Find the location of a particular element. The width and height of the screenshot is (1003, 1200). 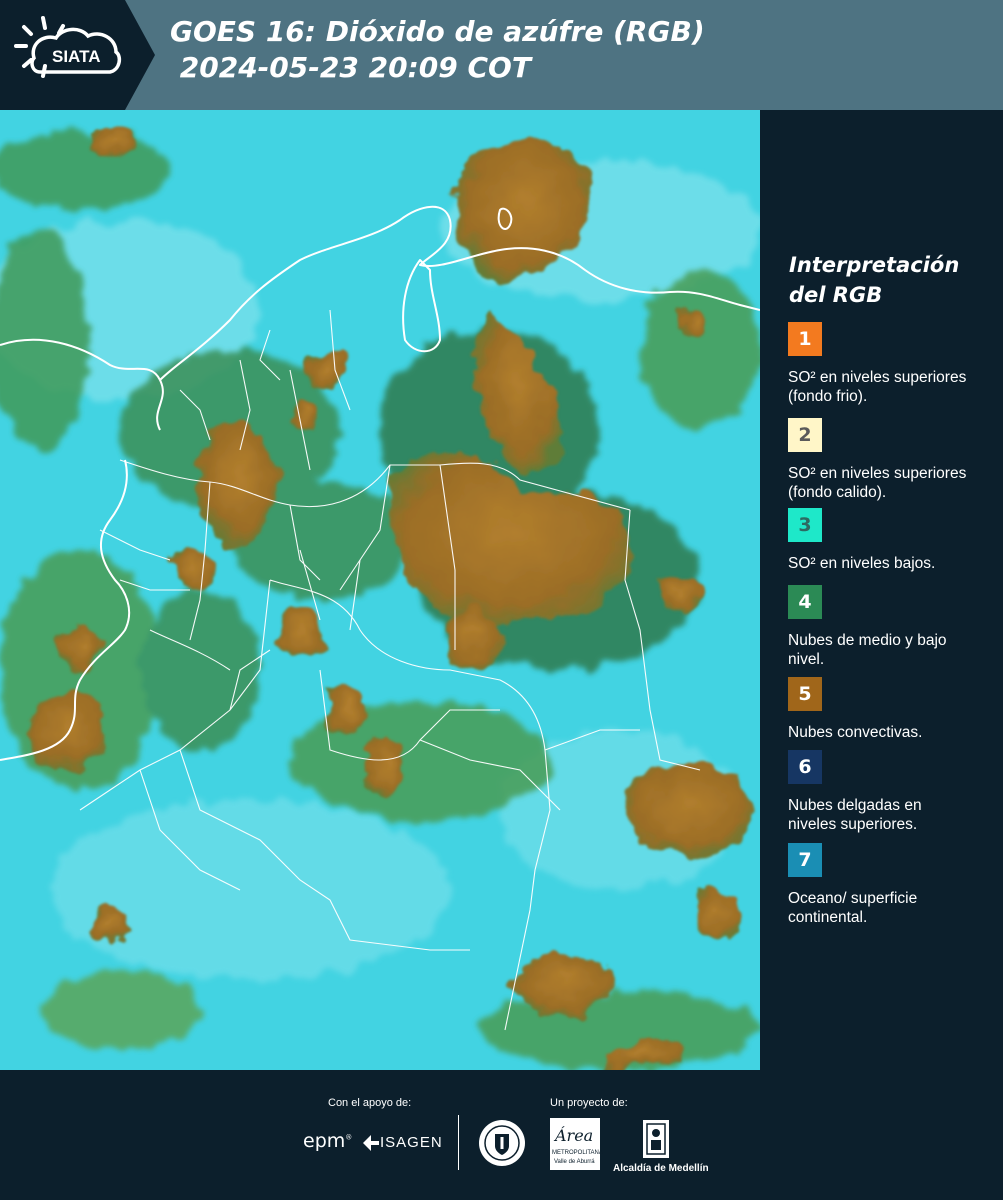

legend-swatch-3: 3 is located at coordinates (805, 525).